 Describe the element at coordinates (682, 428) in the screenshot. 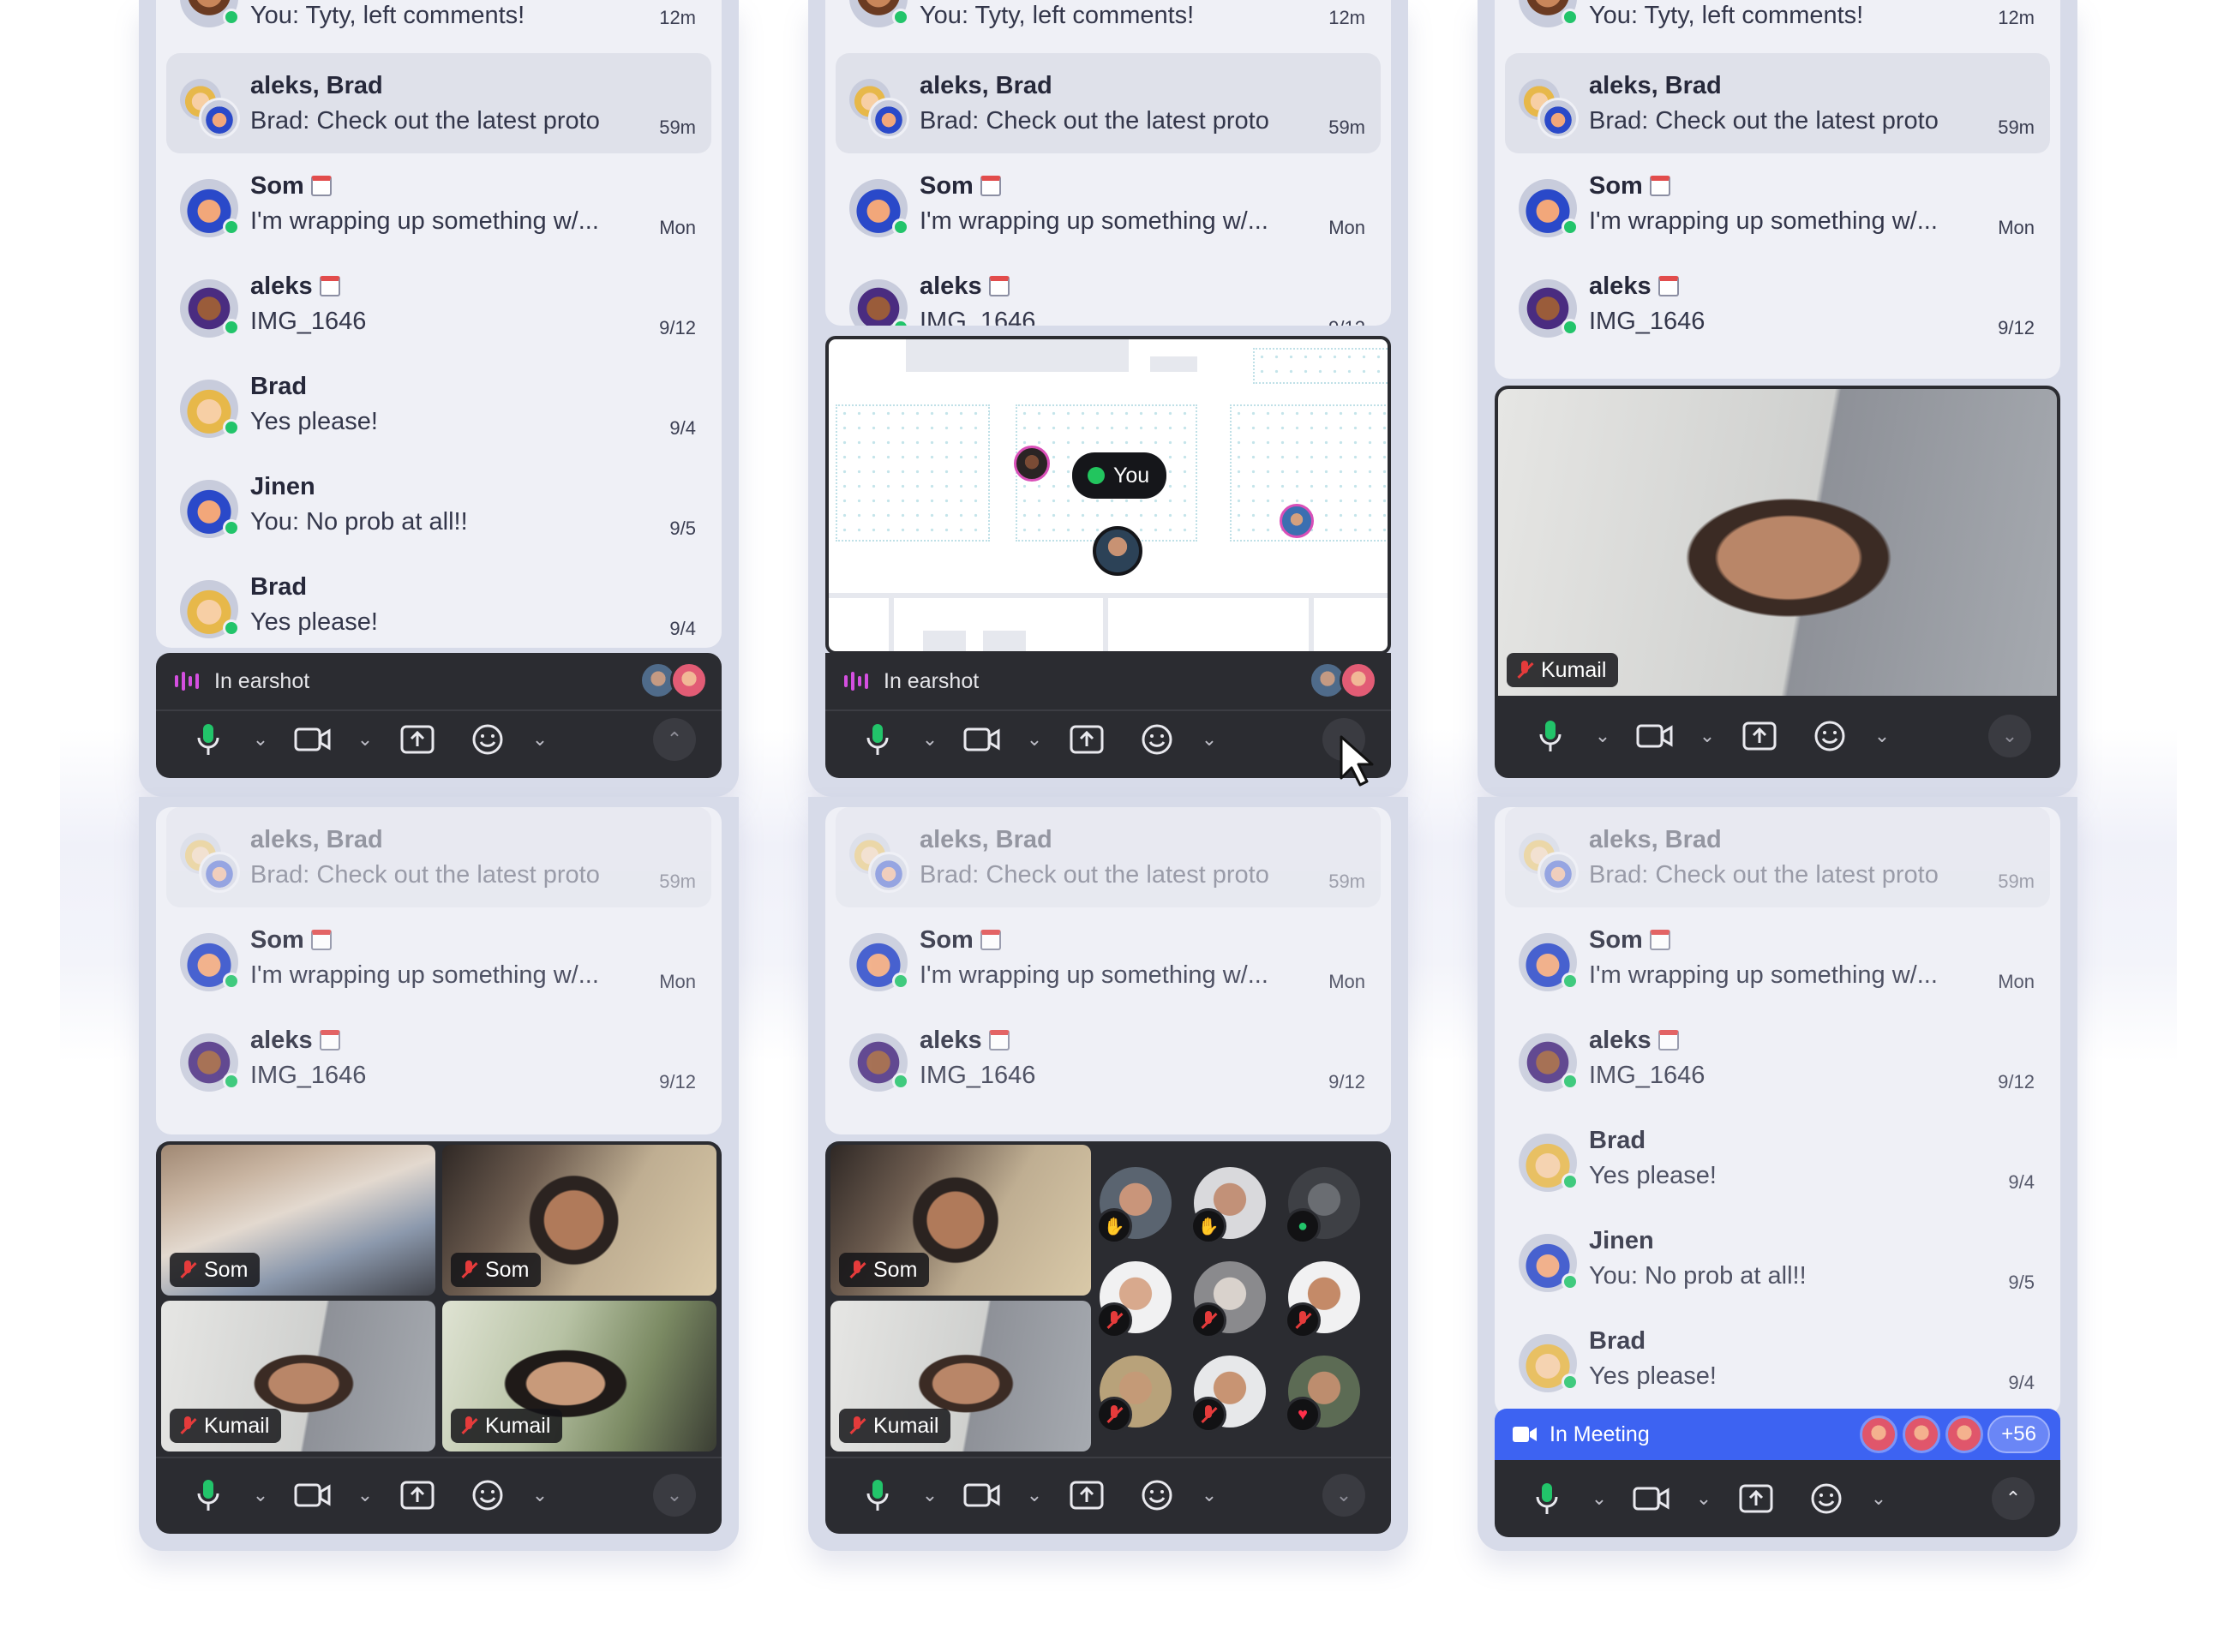

I see `chat-time: 9/4` at that location.